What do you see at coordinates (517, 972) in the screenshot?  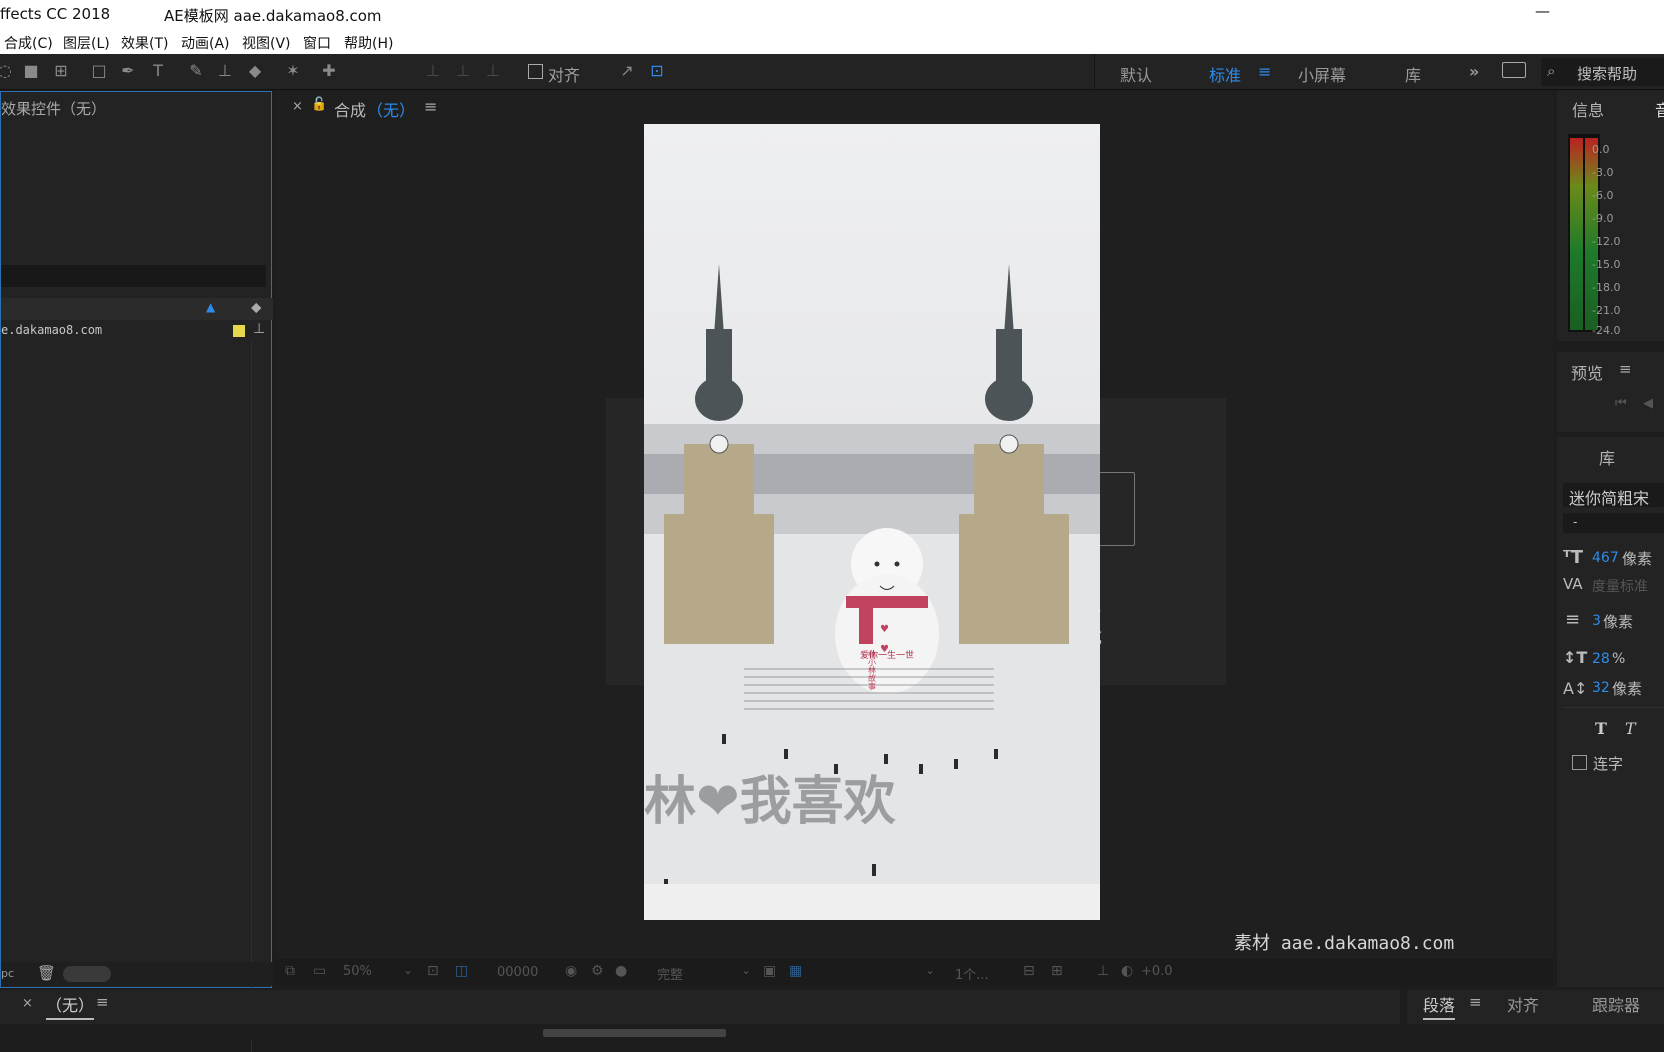 I see `timecode: 00000` at bounding box center [517, 972].